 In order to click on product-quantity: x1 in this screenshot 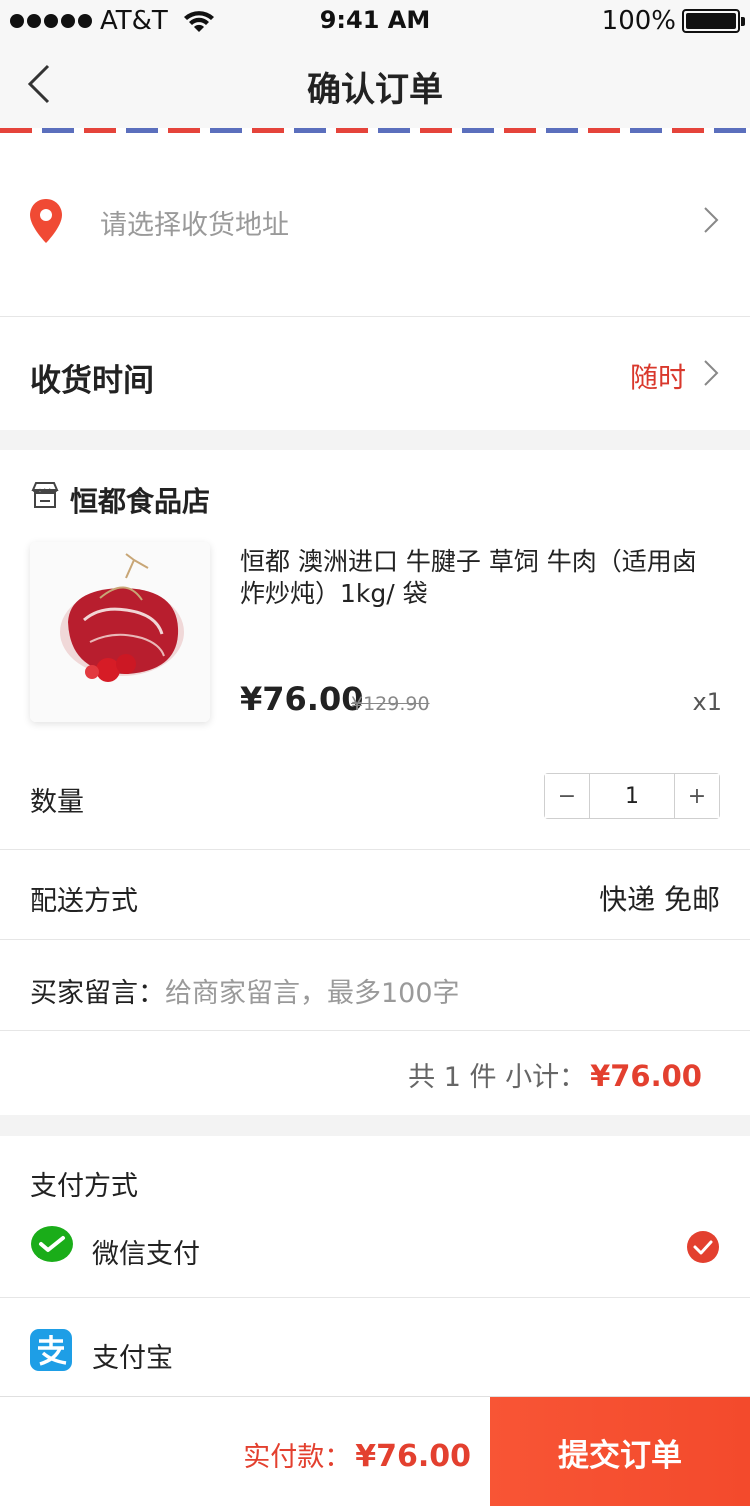, I will do `click(707, 702)`.